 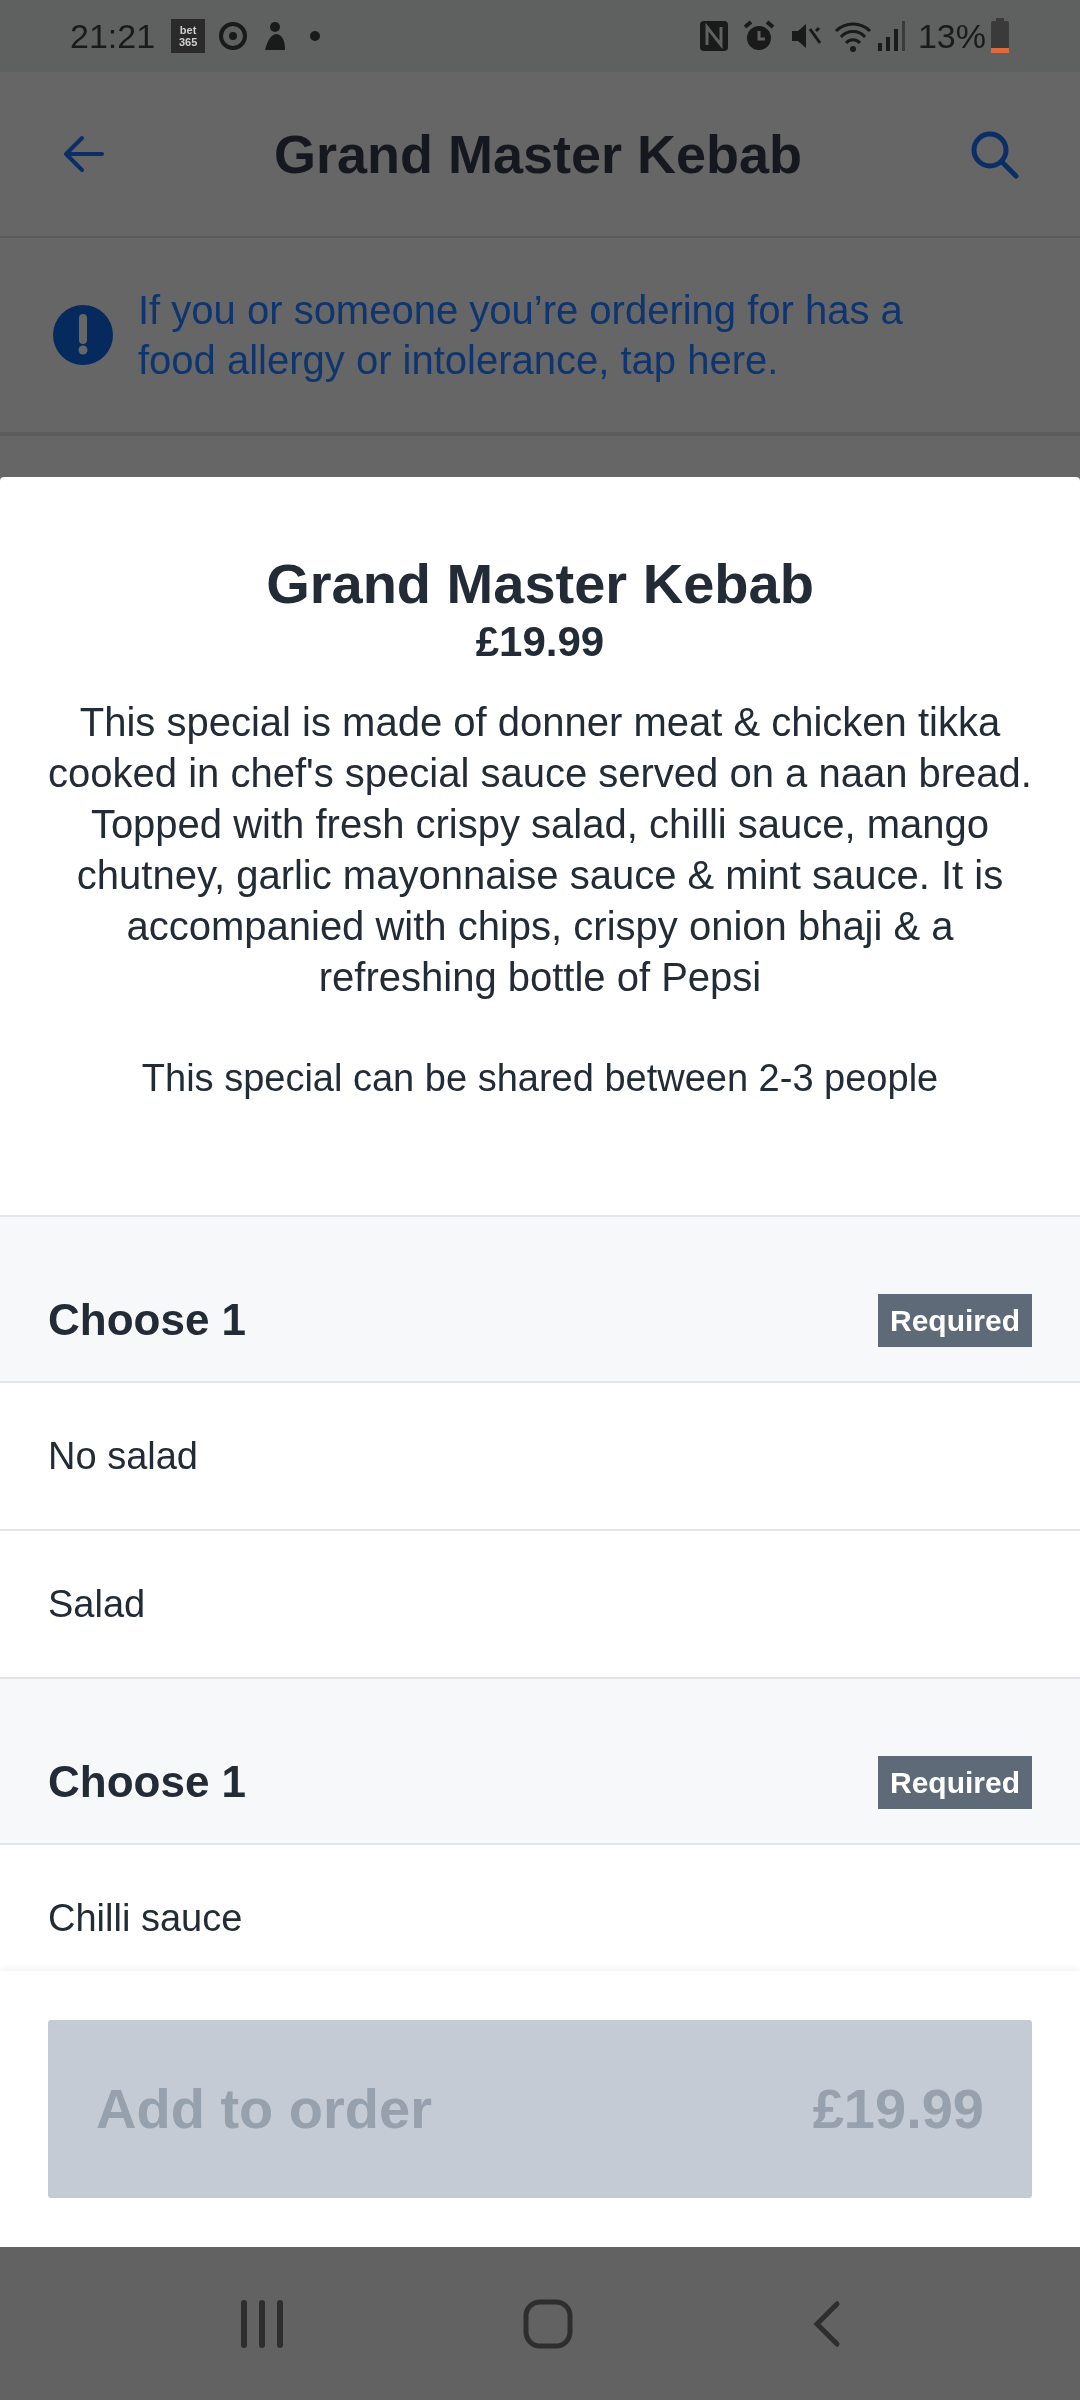 I want to click on notification-icon, so click(x=233, y=36).